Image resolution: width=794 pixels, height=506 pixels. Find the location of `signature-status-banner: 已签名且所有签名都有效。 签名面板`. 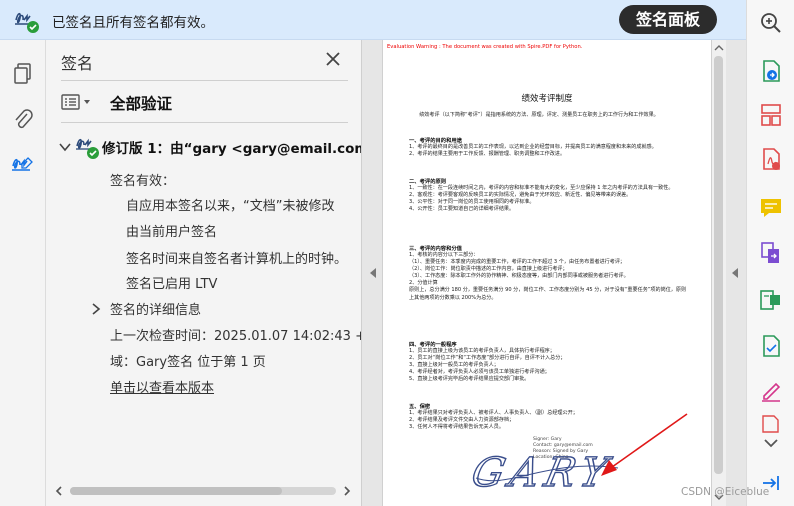

signature-status-banner: 已签名且所有签名都有效。 签名面板 is located at coordinates (373, 20).